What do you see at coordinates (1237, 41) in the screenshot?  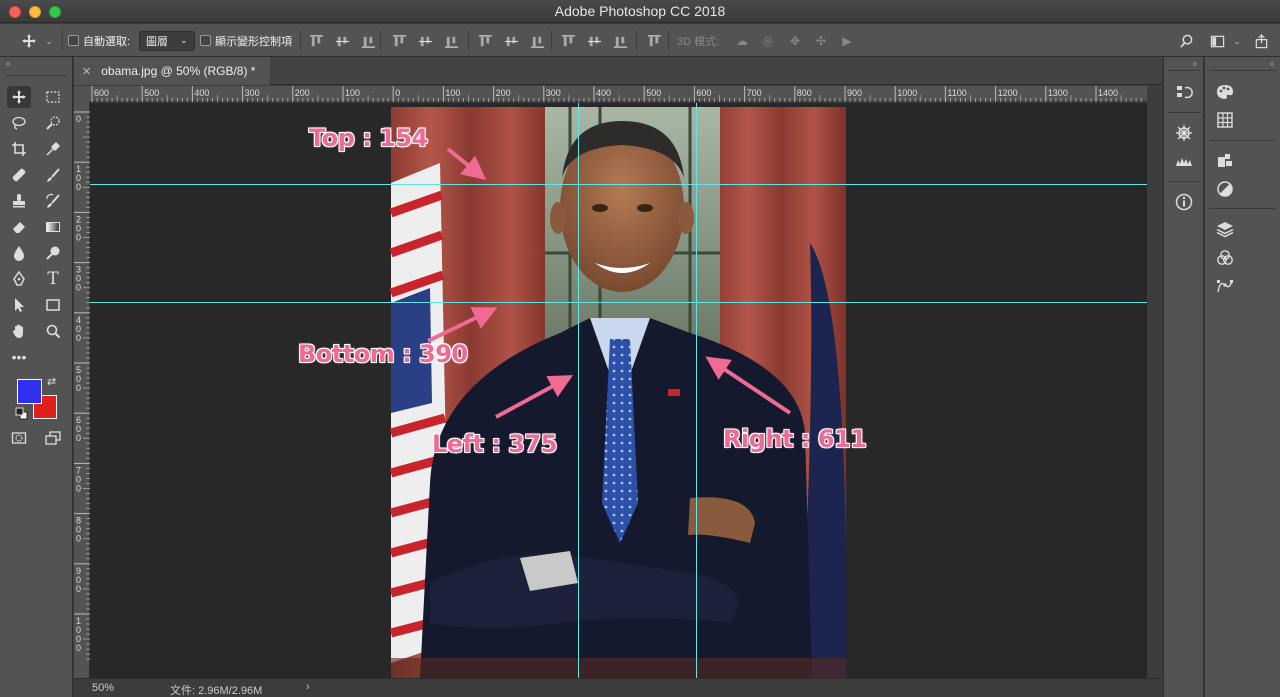 I see `workspace-chevron-icon: ⌄` at bounding box center [1237, 41].